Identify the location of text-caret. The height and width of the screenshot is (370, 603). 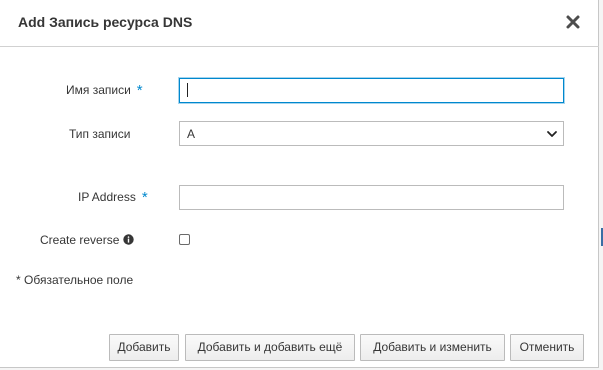
(187, 90).